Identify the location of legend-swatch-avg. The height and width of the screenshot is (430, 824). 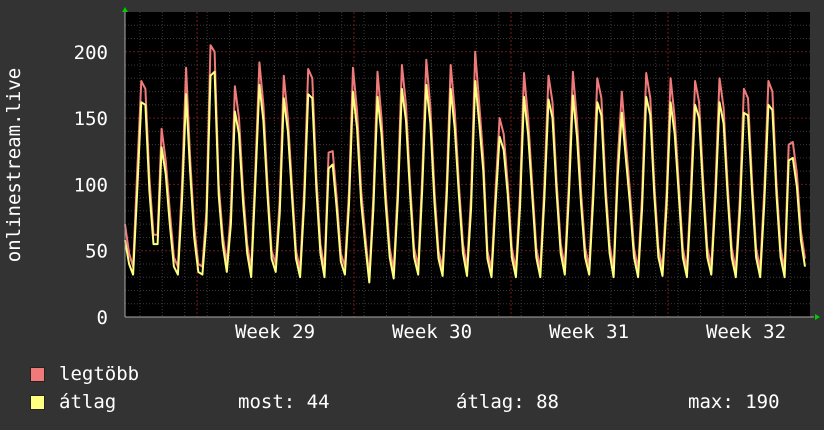
(37, 402).